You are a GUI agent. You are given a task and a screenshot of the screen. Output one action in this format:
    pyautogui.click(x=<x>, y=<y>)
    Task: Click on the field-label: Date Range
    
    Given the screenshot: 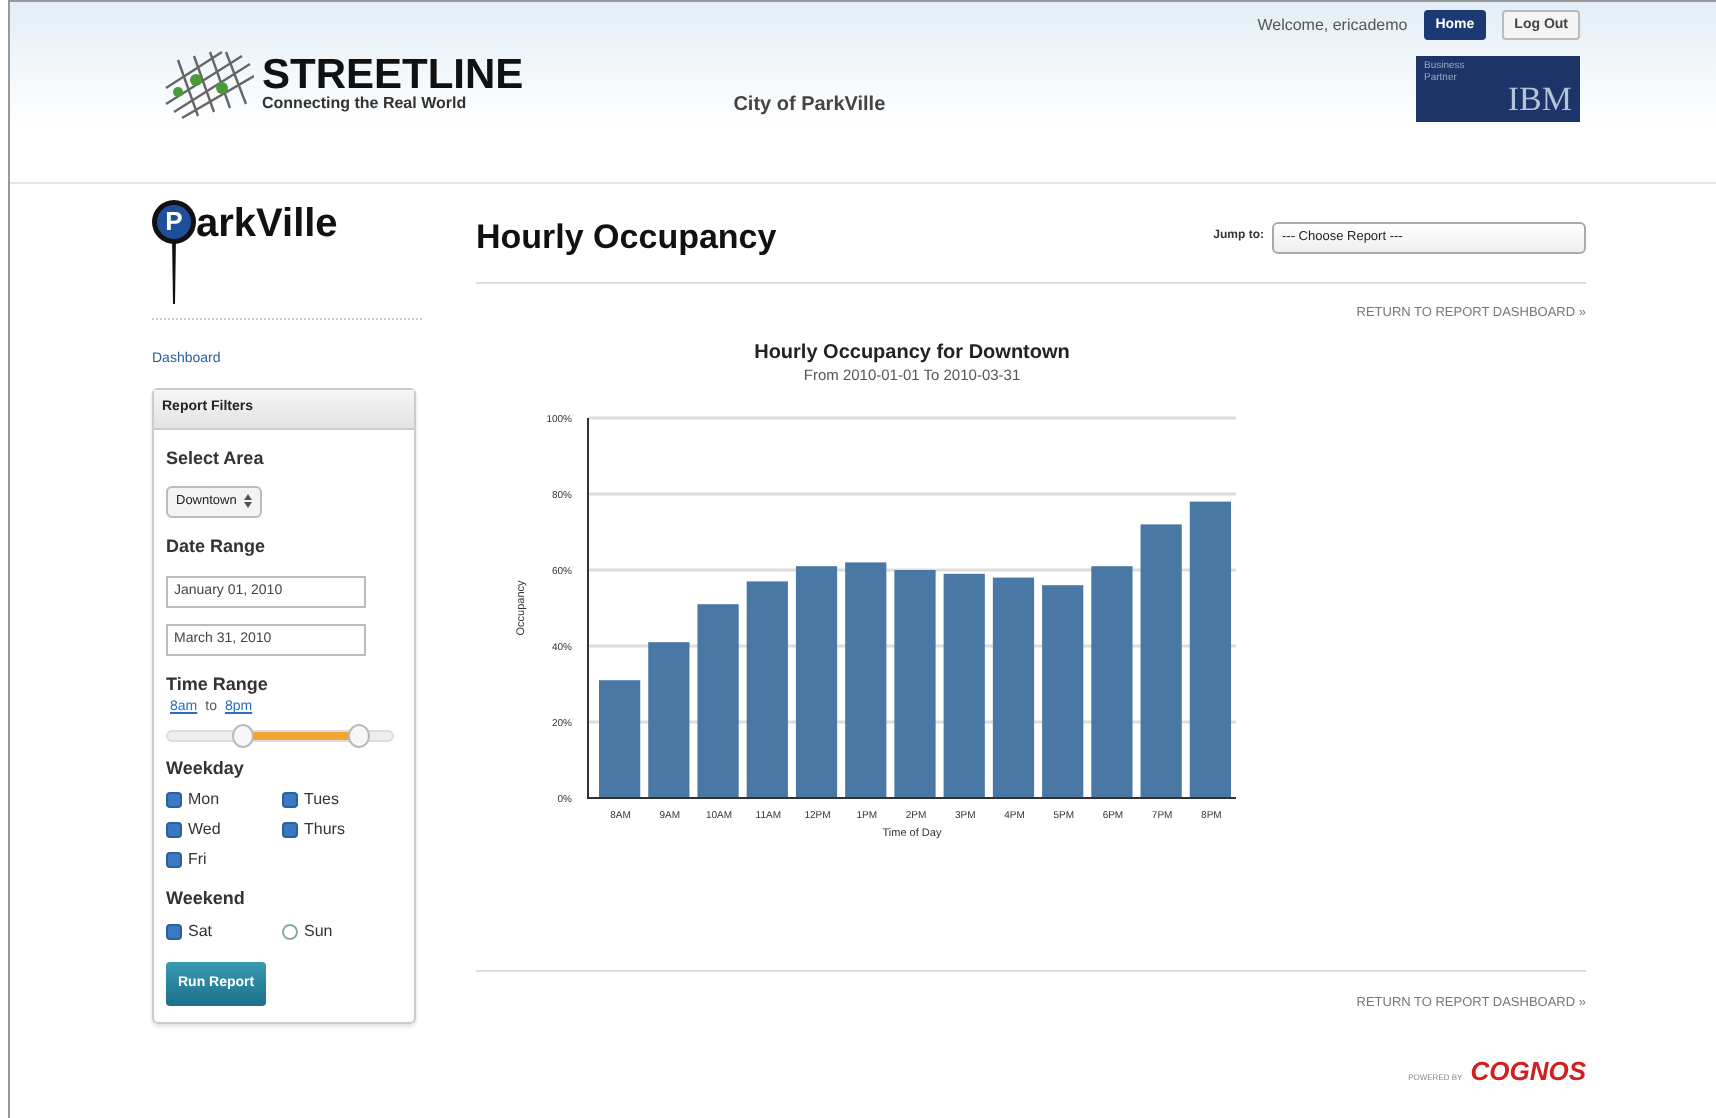 What is the action you would take?
    pyautogui.click(x=217, y=547)
    